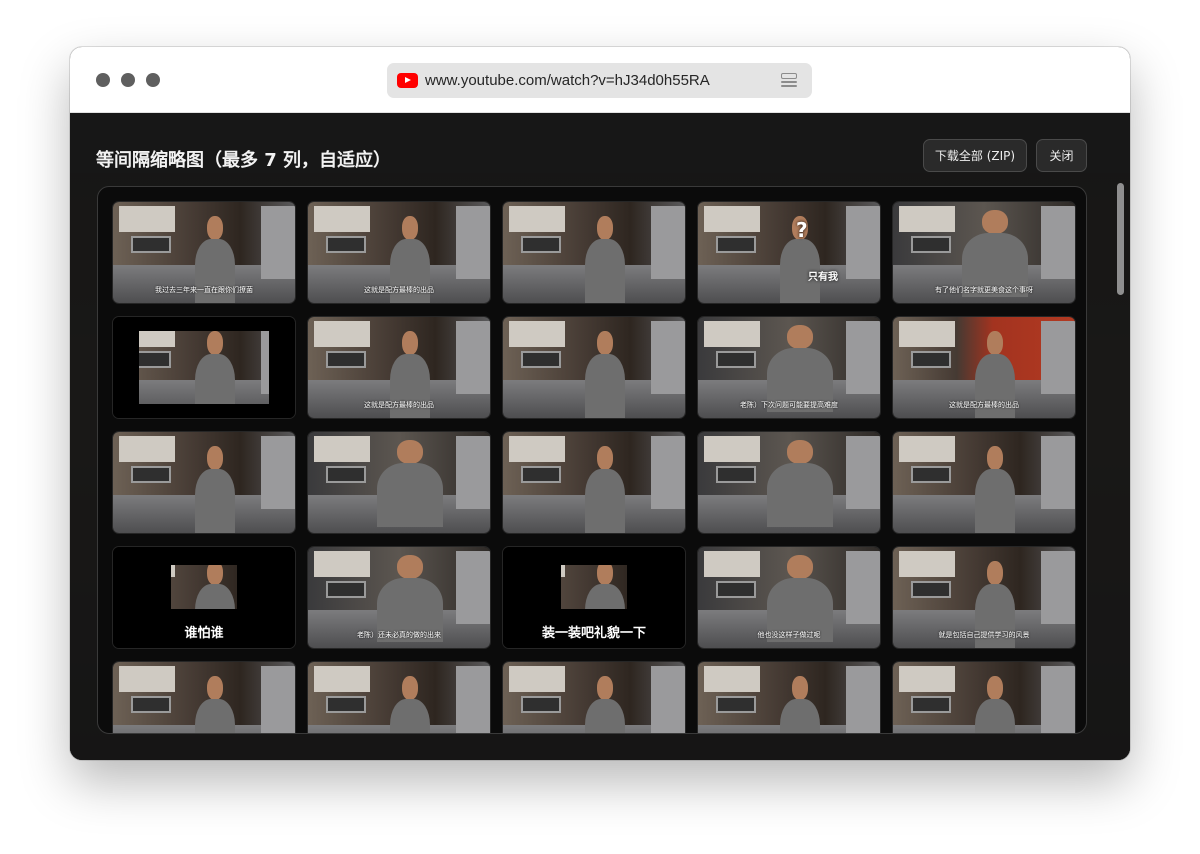 This screenshot has width=1200, height=854. I want to click on thumbnail-caption: 他也没这样子做过呢, so click(789, 635).